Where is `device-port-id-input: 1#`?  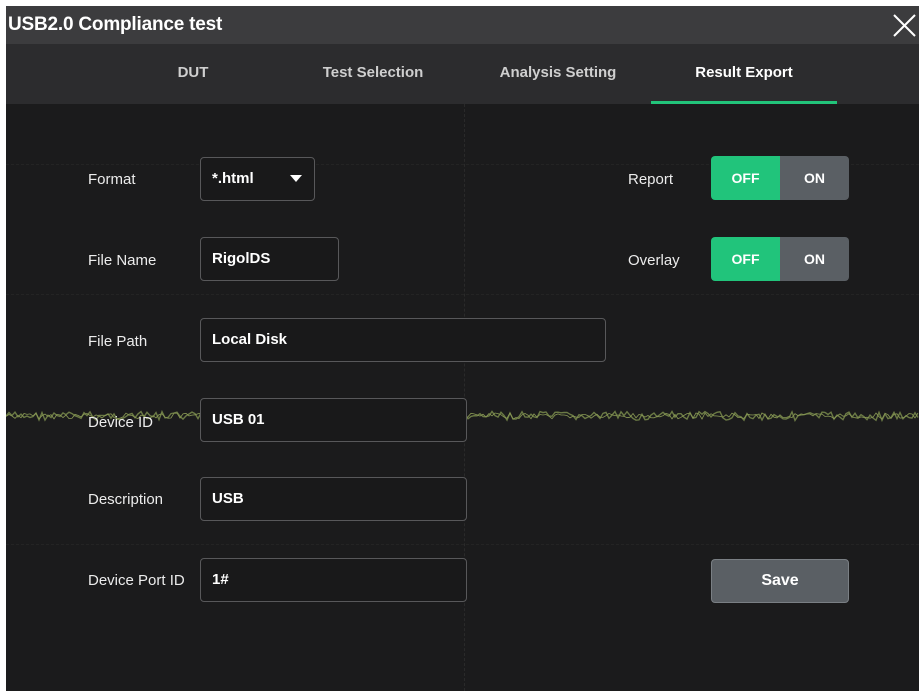
device-port-id-input: 1# is located at coordinates (333, 580).